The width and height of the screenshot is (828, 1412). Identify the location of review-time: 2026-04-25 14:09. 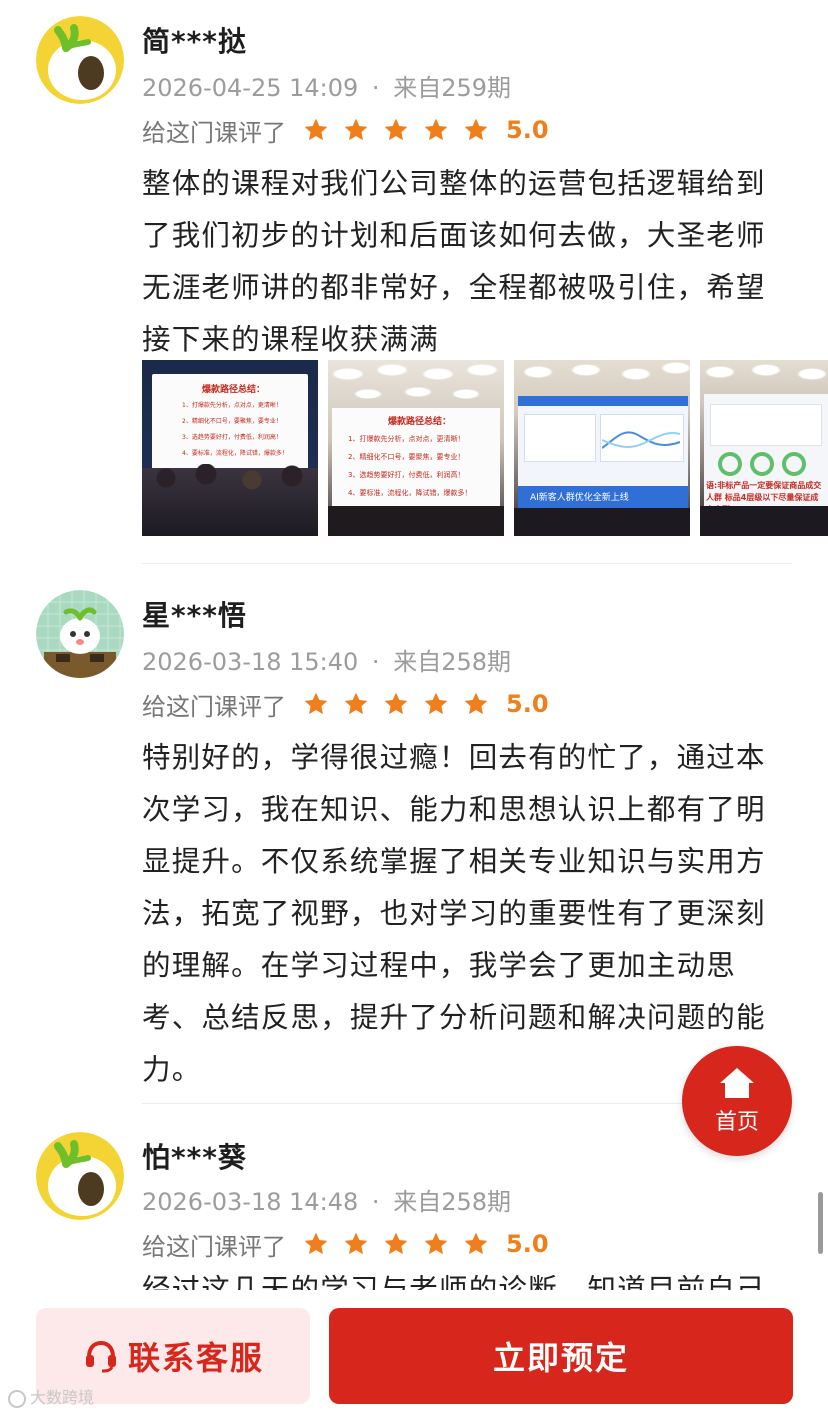
(250, 88).